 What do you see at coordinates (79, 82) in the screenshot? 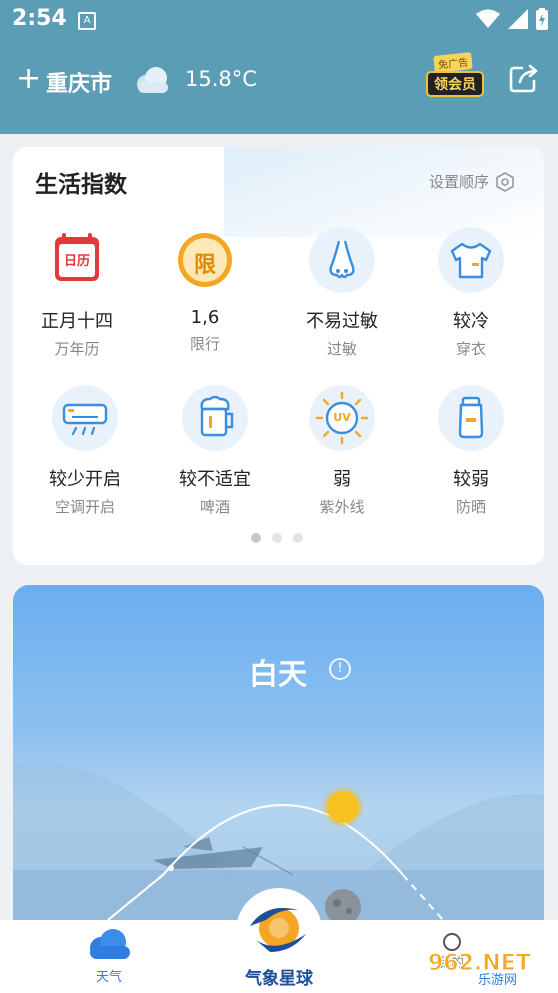
I see `city-name: 重庆市` at bounding box center [79, 82].